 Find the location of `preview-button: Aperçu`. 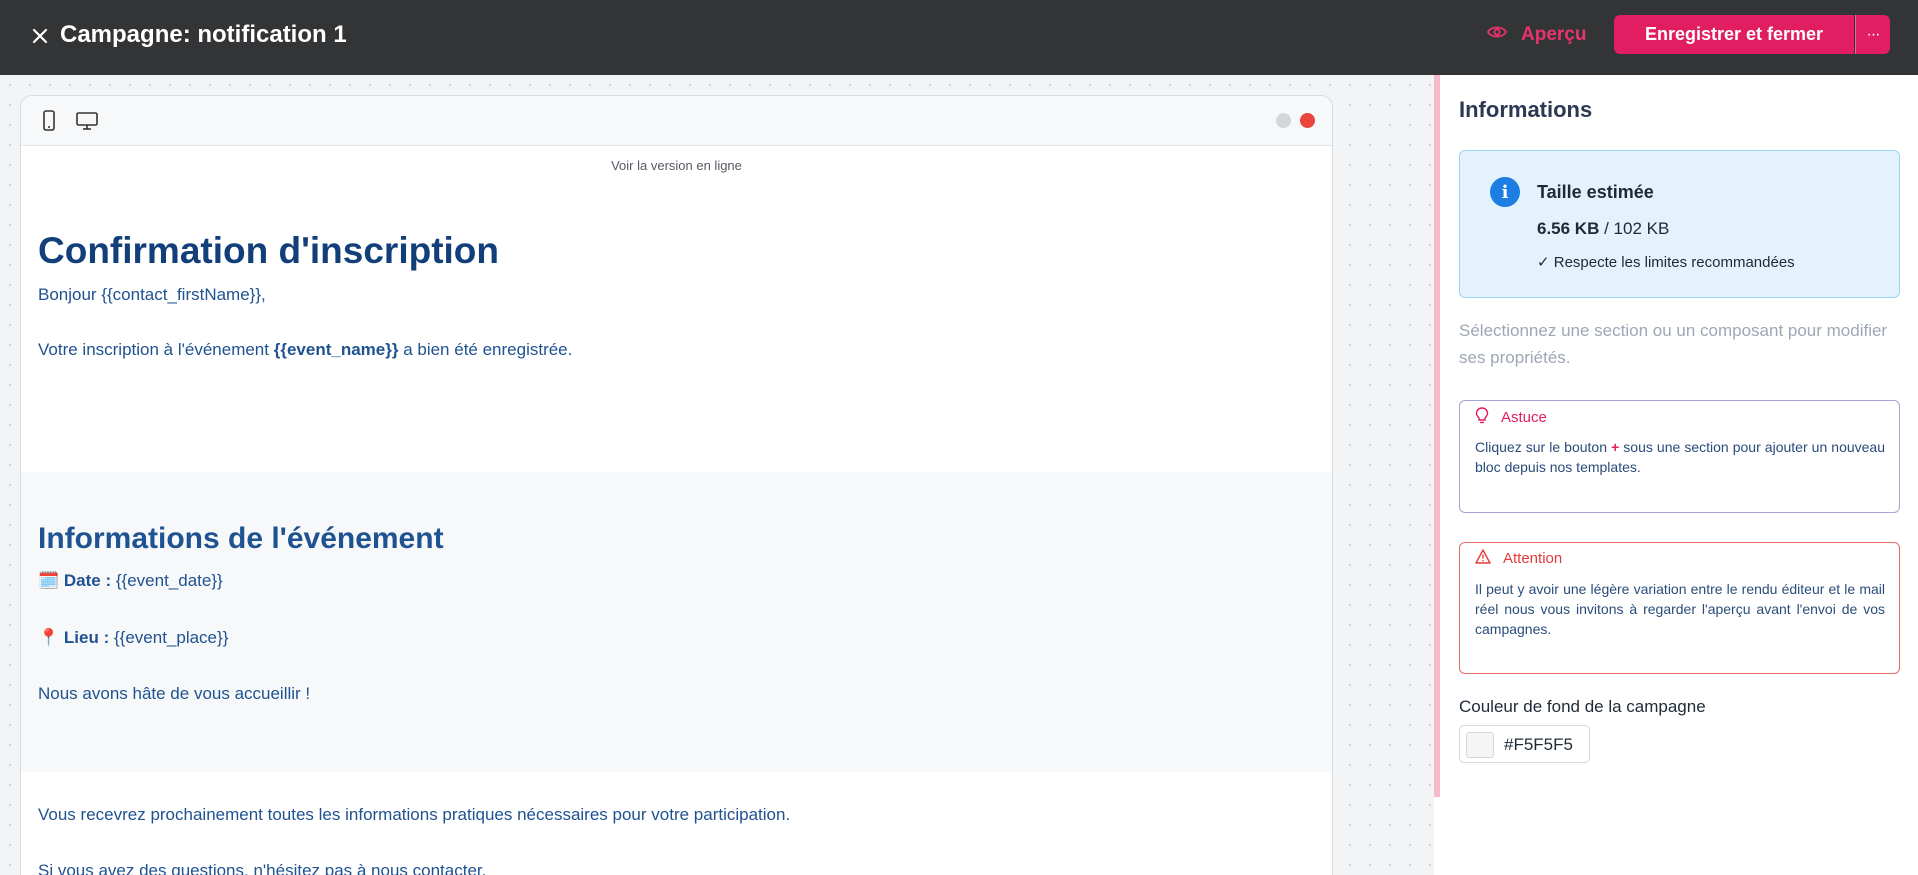

preview-button: Aperçu is located at coordinates (1536, 35).